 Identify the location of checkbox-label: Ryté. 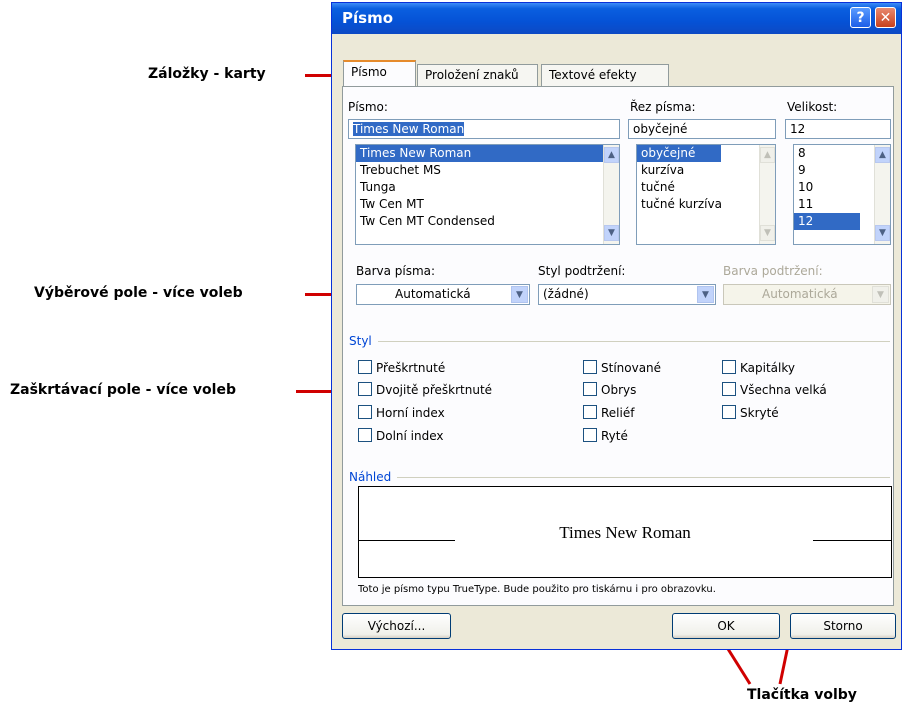
(614, 436).